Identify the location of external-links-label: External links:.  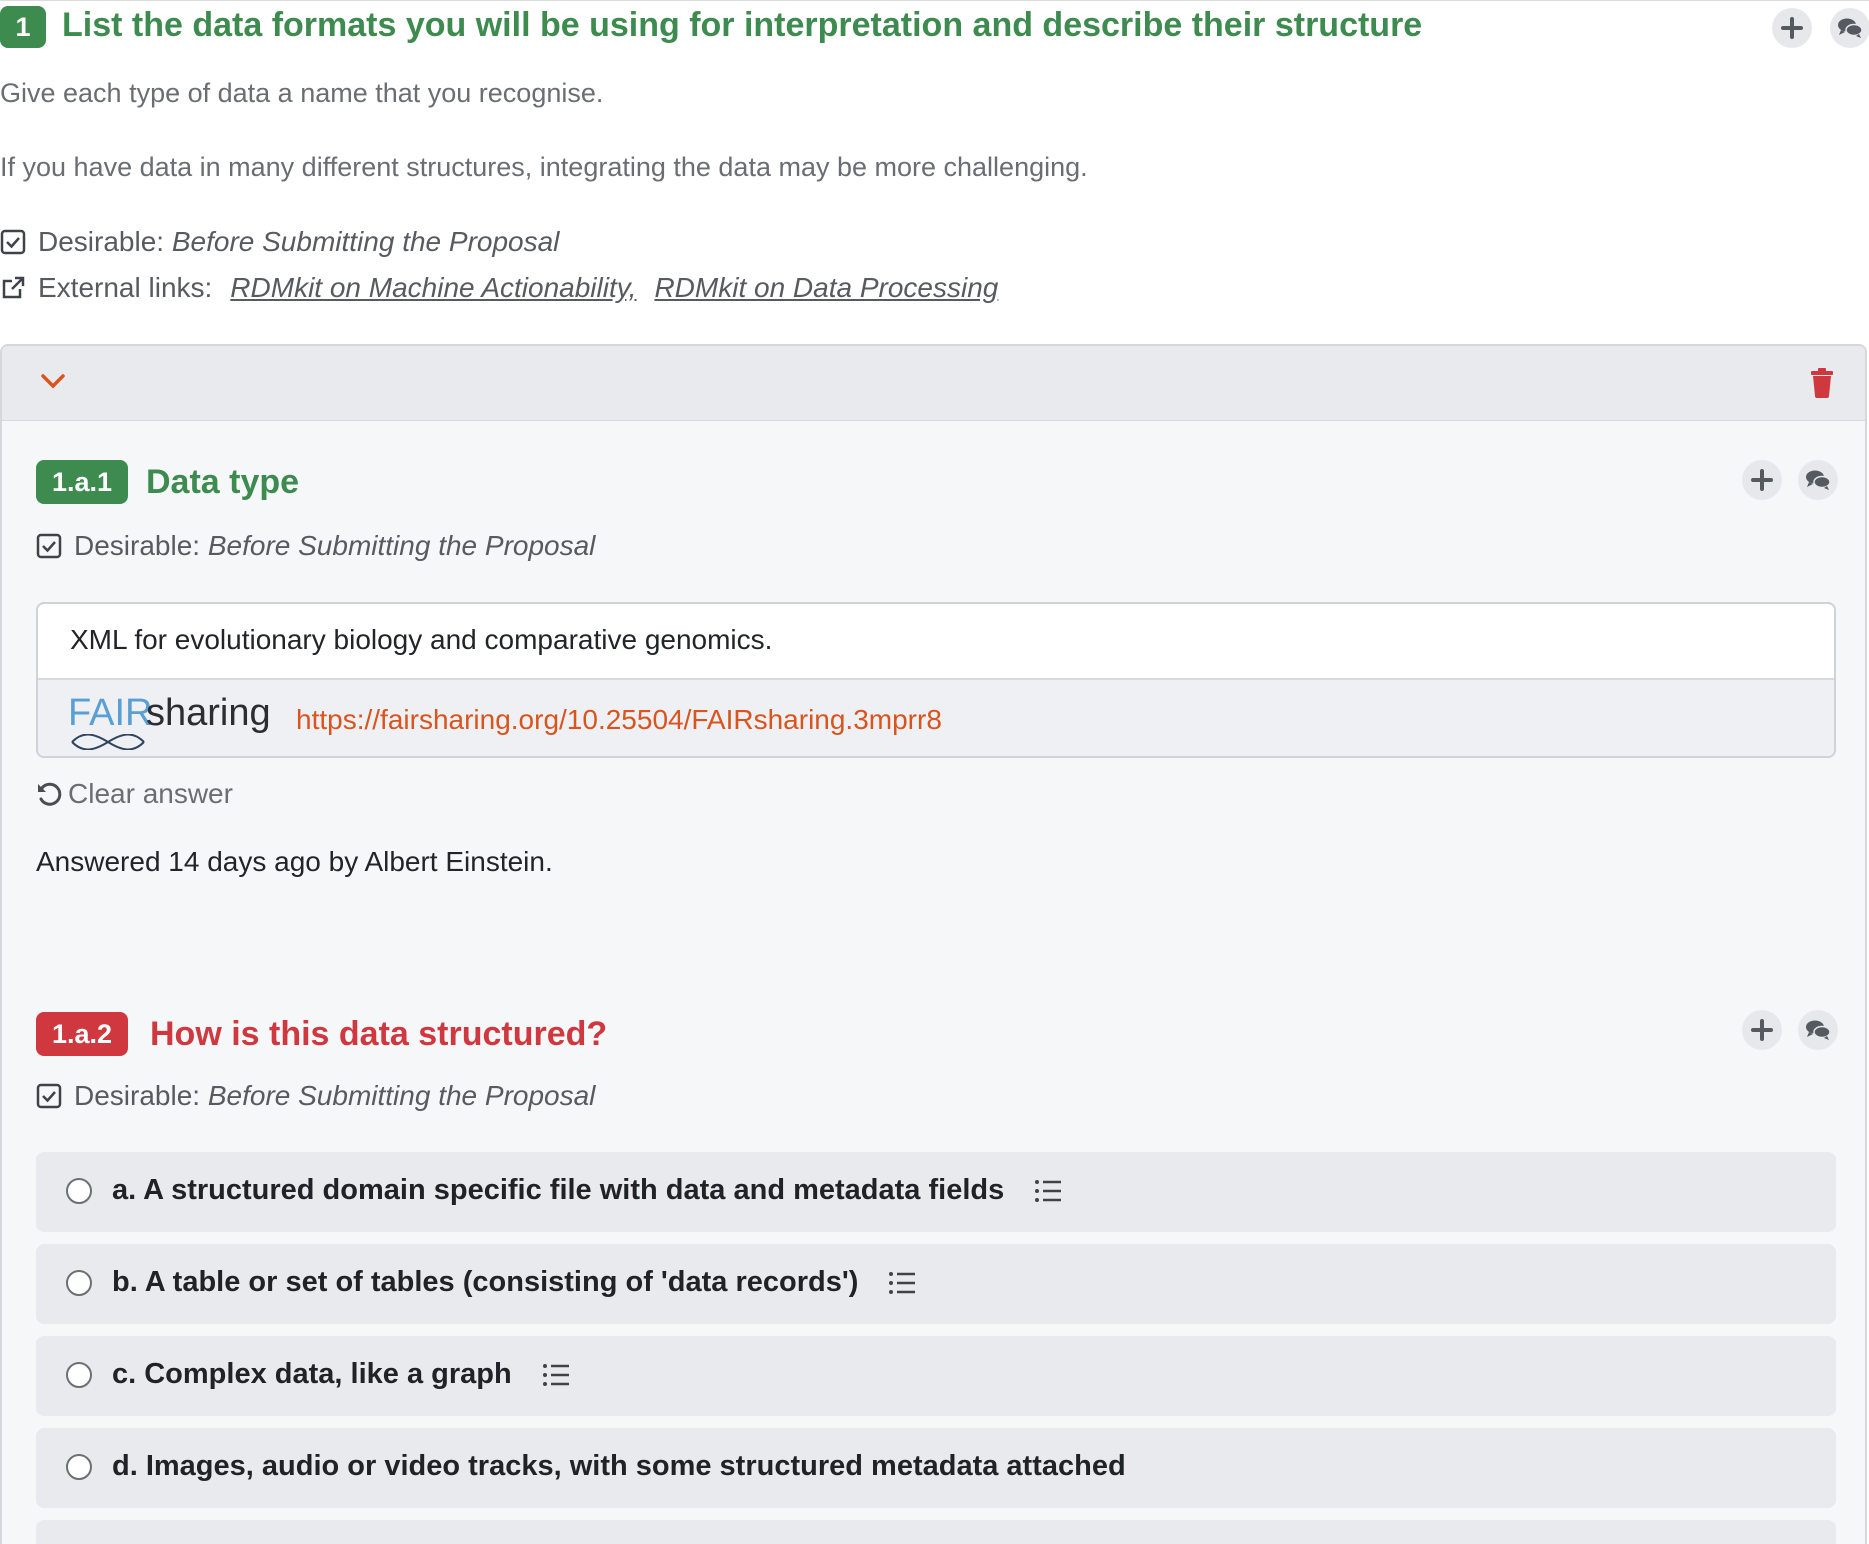
(125, 287).